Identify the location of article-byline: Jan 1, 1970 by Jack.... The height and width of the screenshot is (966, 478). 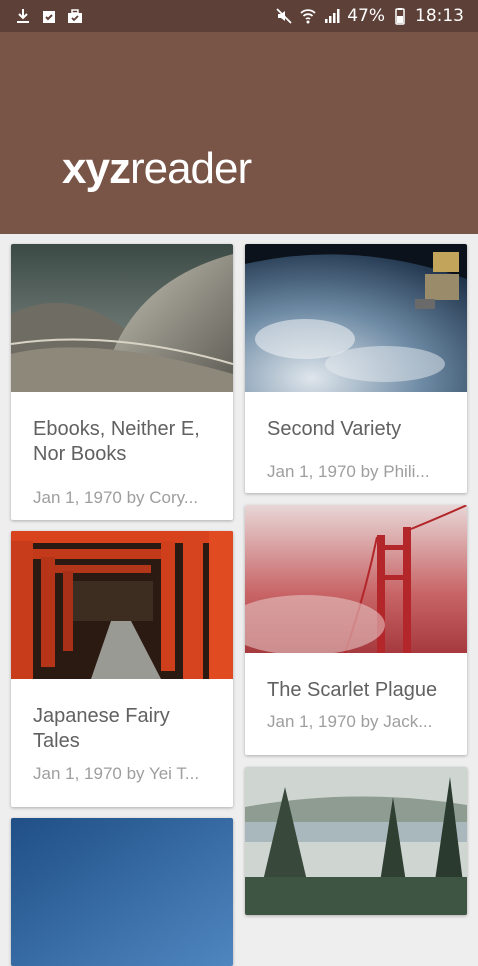
(350, 721).